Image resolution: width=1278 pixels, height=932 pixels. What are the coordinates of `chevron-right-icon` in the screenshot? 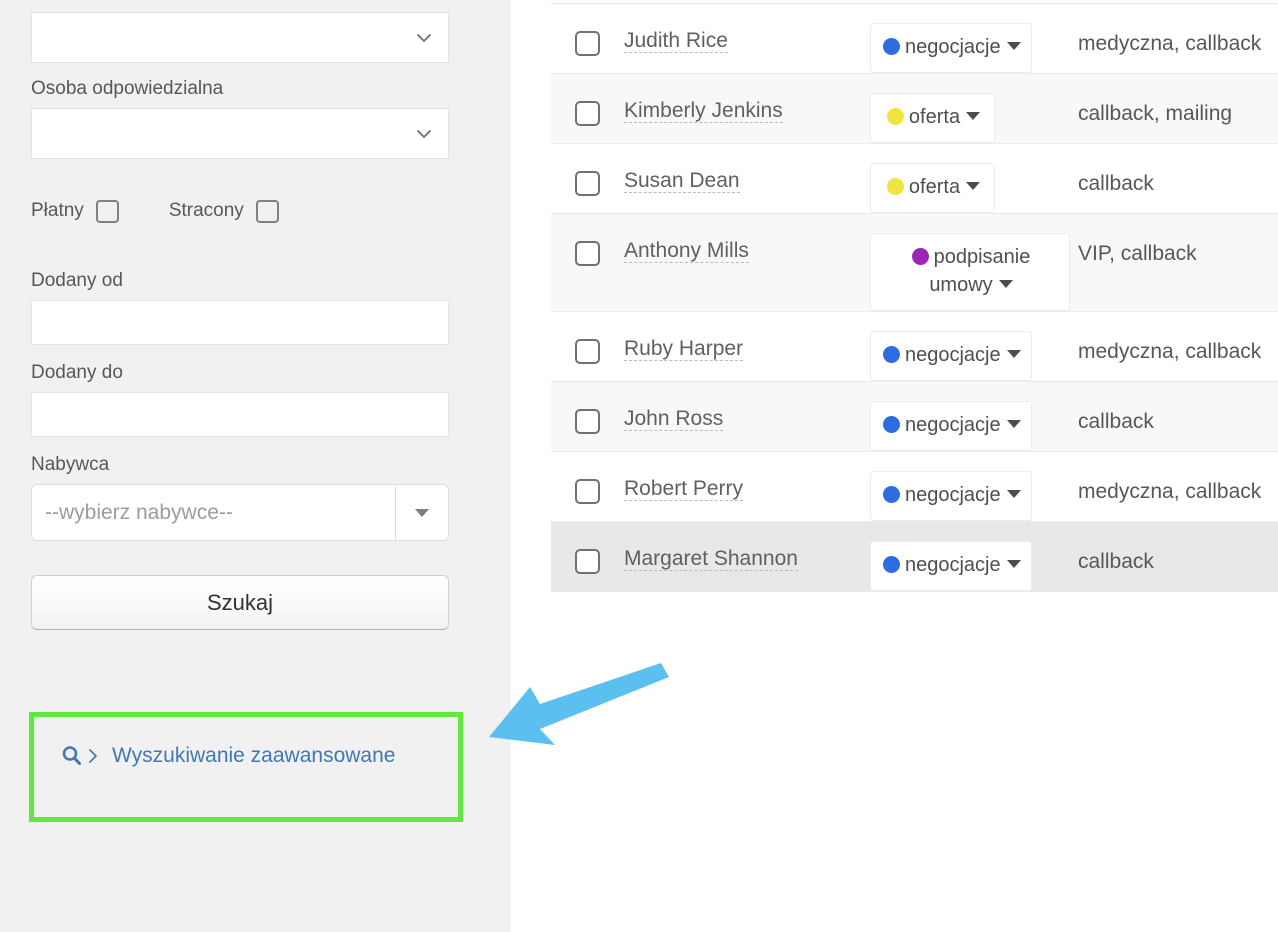 It's located at (93, 756).